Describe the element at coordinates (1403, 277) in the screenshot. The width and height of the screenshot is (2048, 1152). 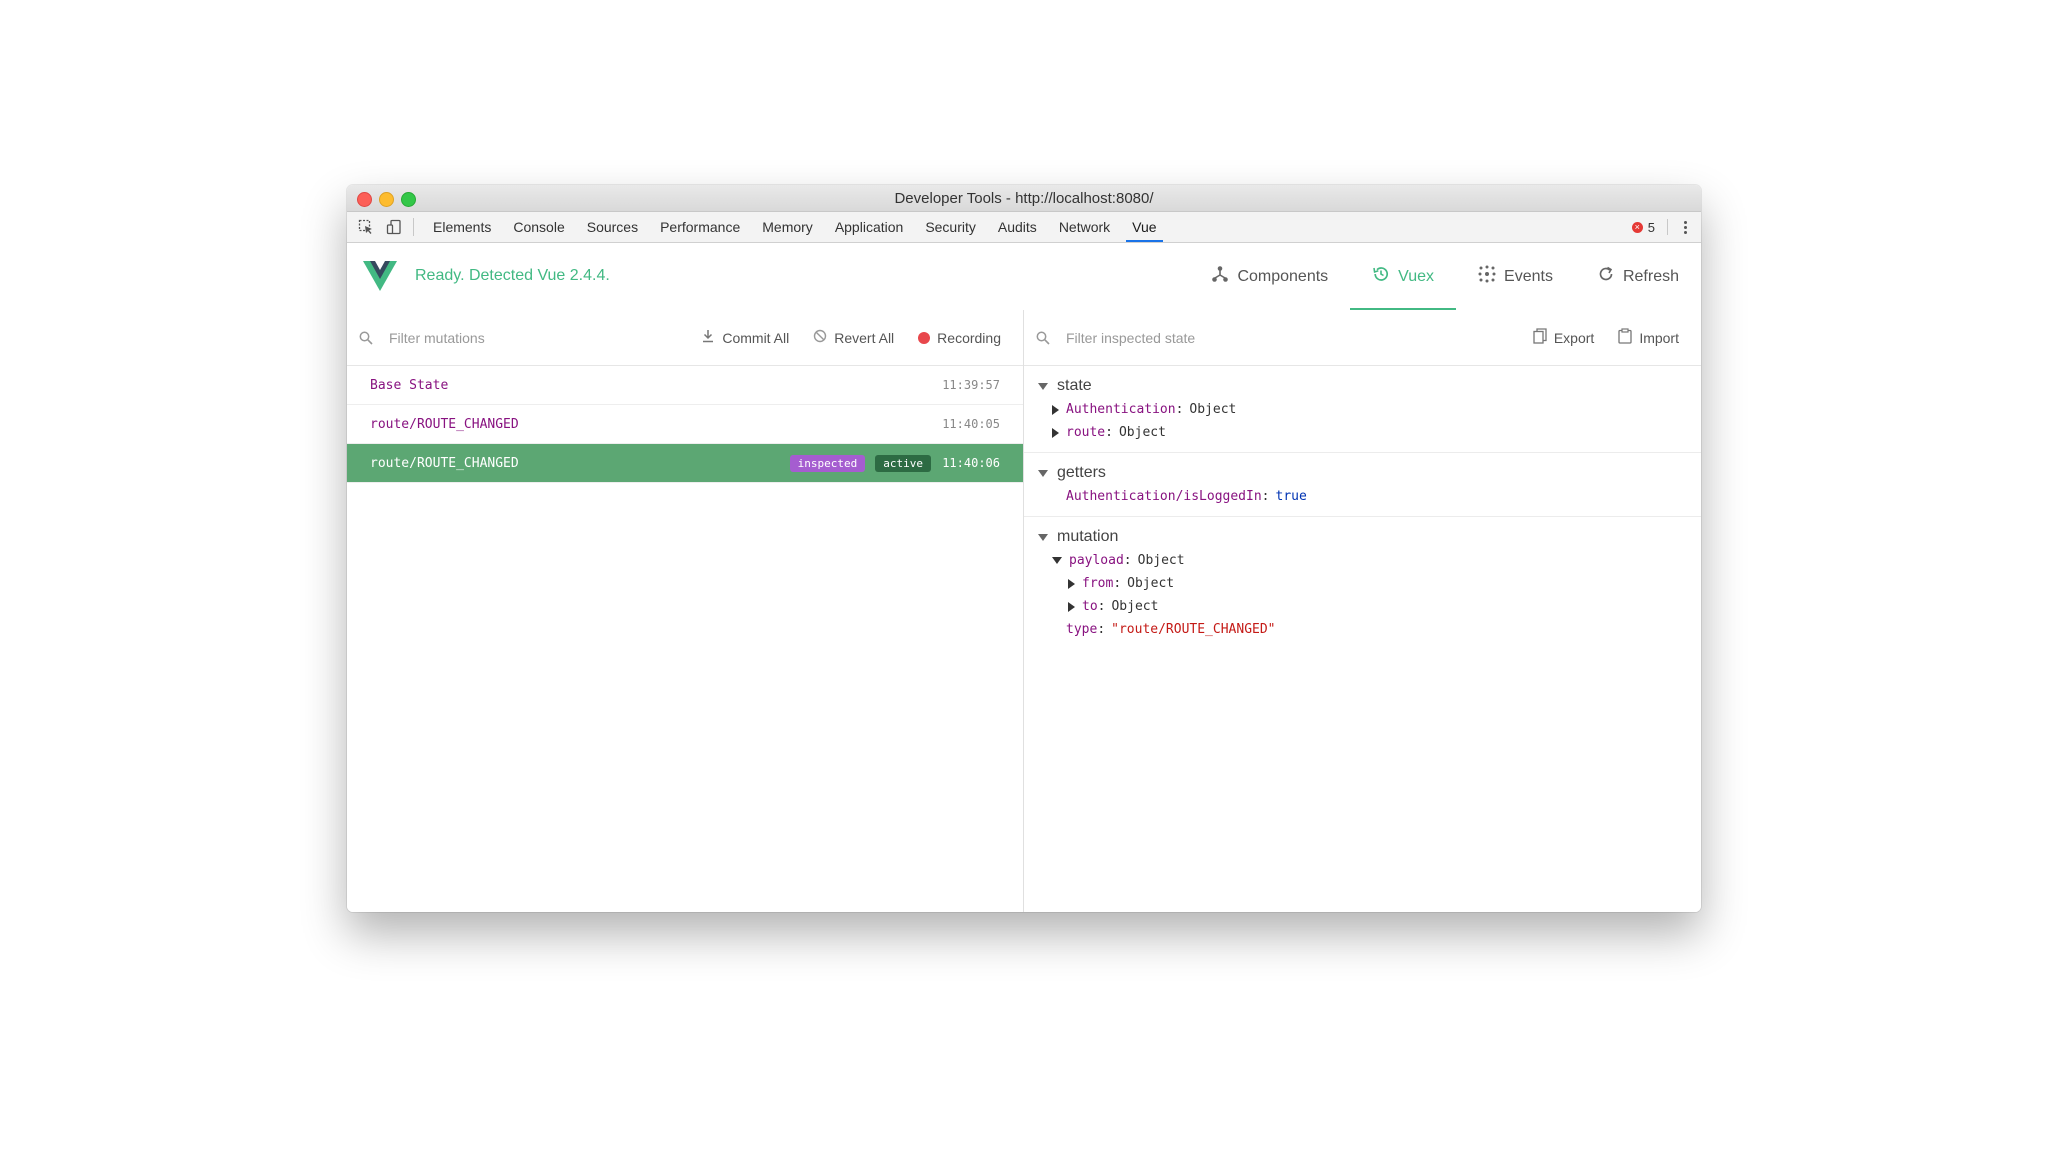
I see `nav-vuex: Vuex` at that location.